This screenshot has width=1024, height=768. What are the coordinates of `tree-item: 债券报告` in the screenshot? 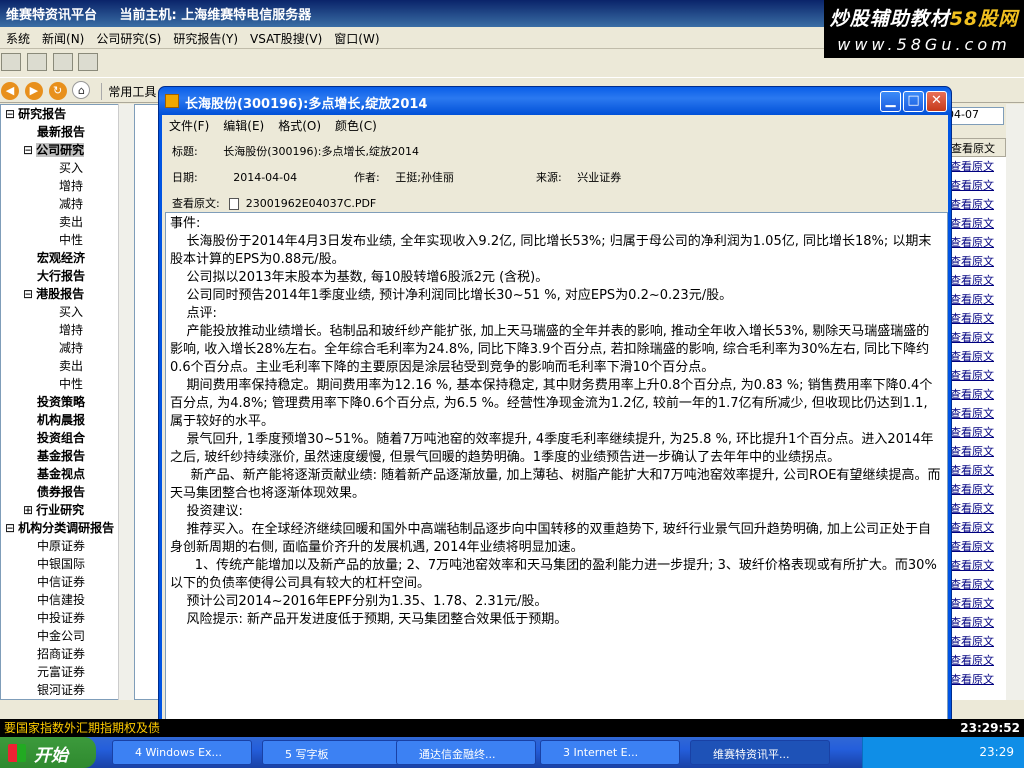 It's located at (67, 492).